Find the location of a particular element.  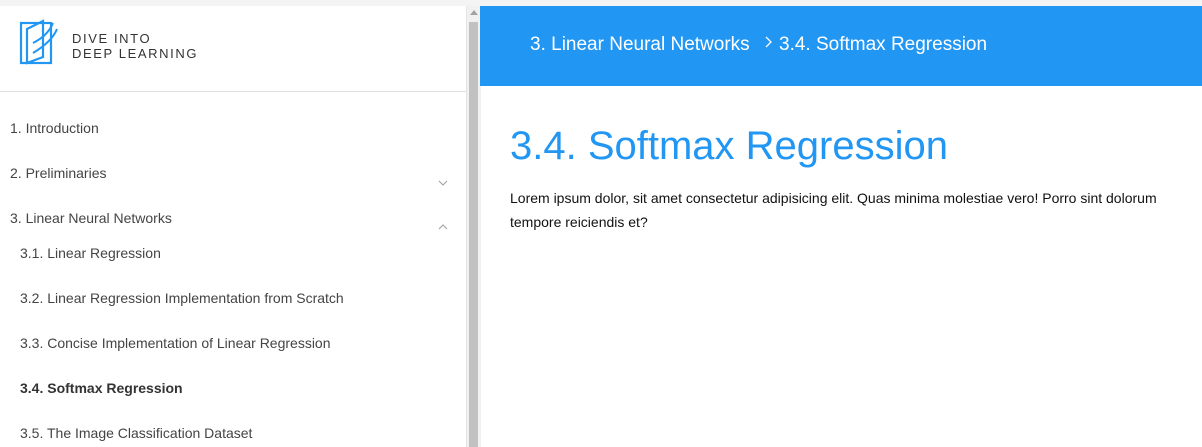

scrollbar-thumb is located at coordinates (473, 234).